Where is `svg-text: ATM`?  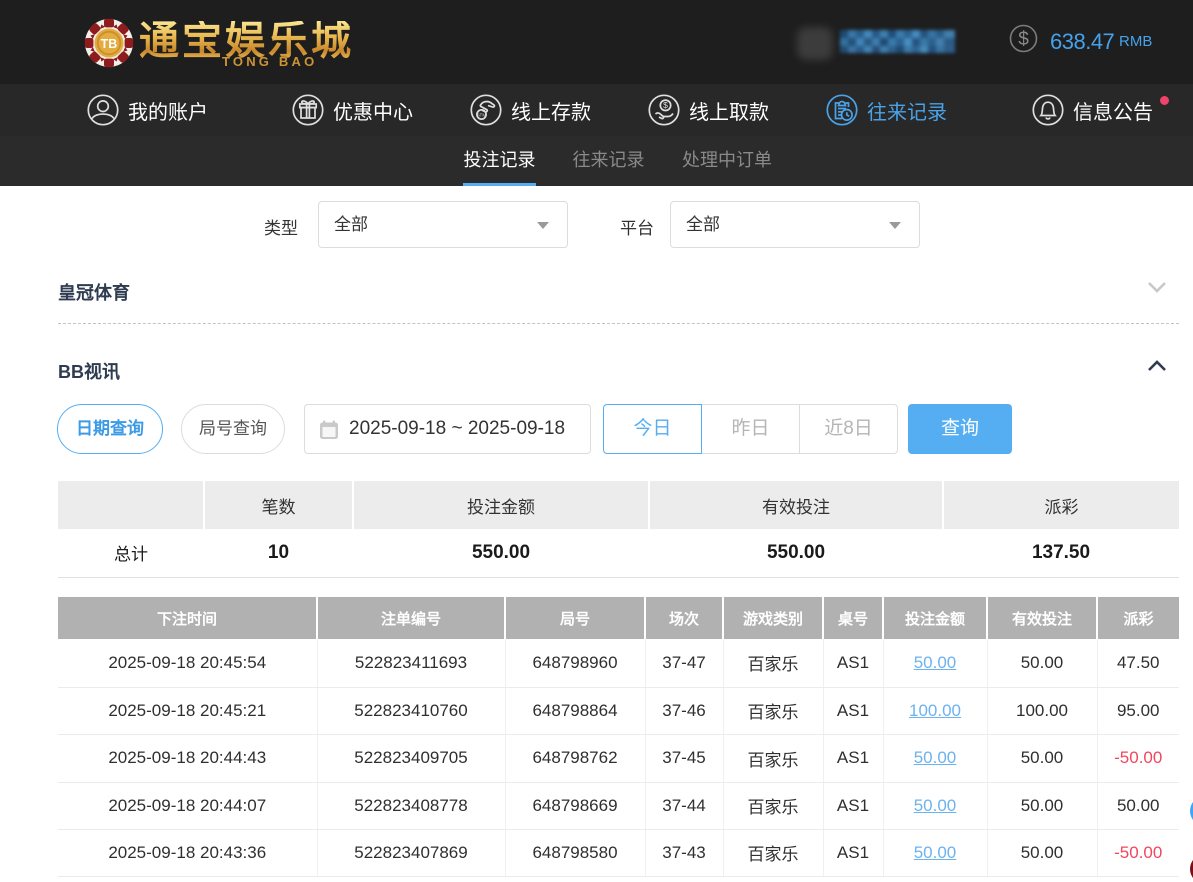
svg-text: ATM is located at coordinates (482, 115).